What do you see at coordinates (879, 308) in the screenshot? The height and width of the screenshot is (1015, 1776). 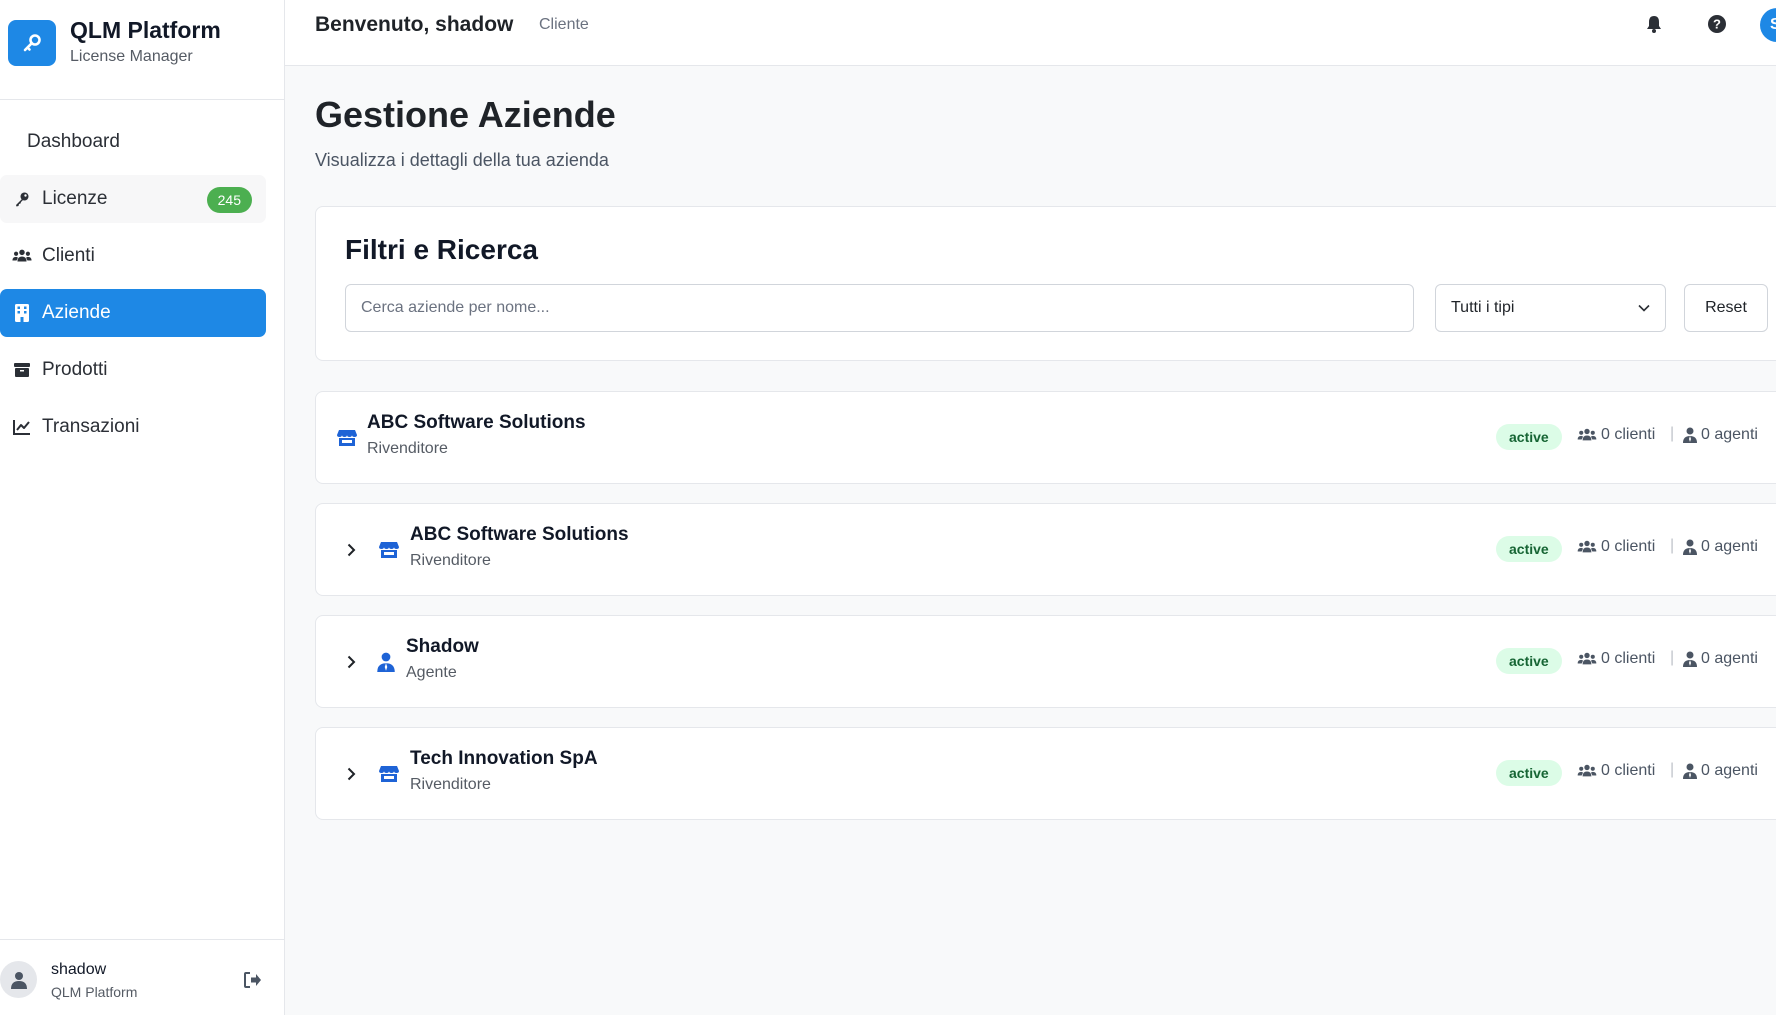 I see `search-input` at bounding box center [879, 308].